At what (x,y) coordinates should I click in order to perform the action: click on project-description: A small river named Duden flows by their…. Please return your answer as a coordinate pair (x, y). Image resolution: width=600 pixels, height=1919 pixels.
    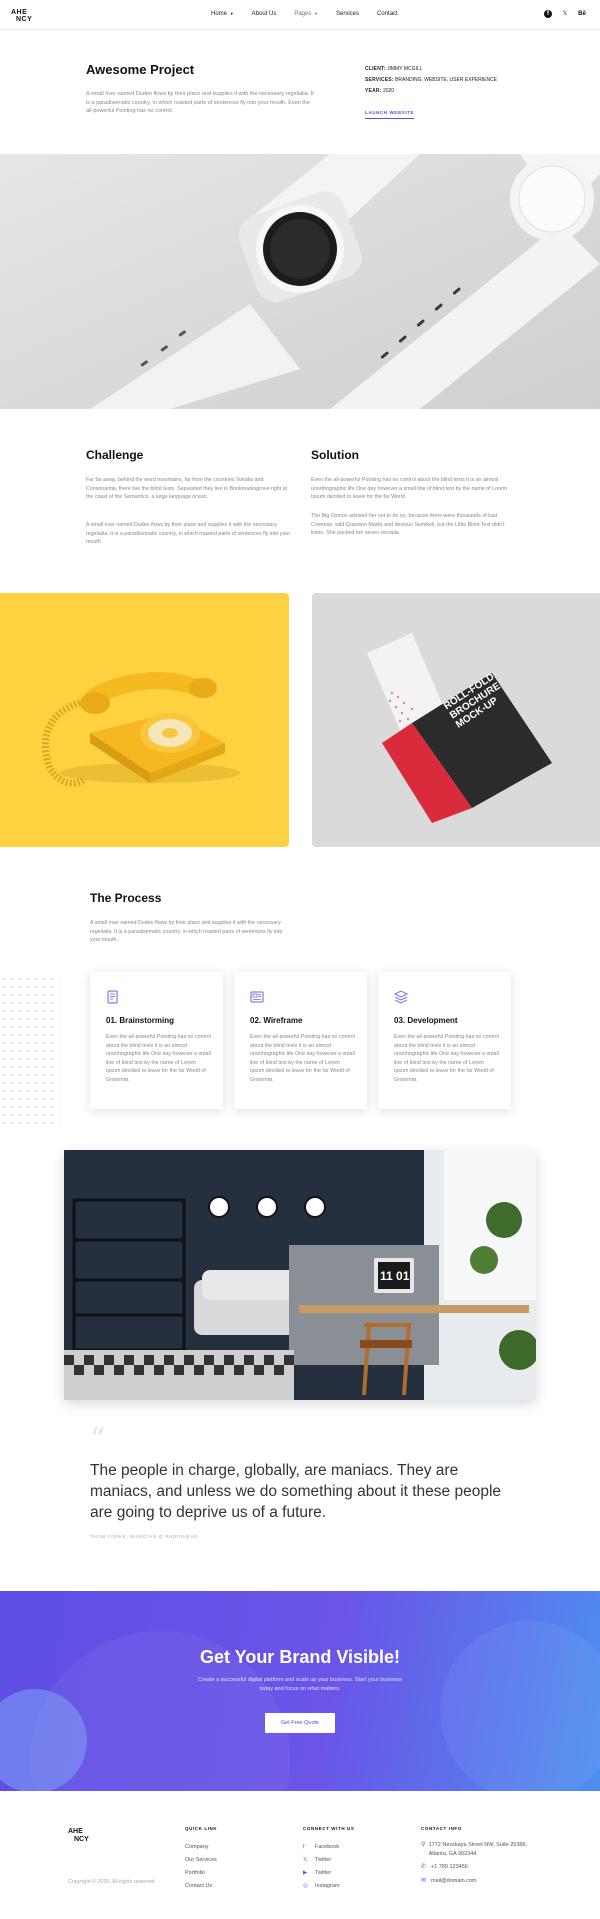
    Looking at the image, I should click on (200, 102).